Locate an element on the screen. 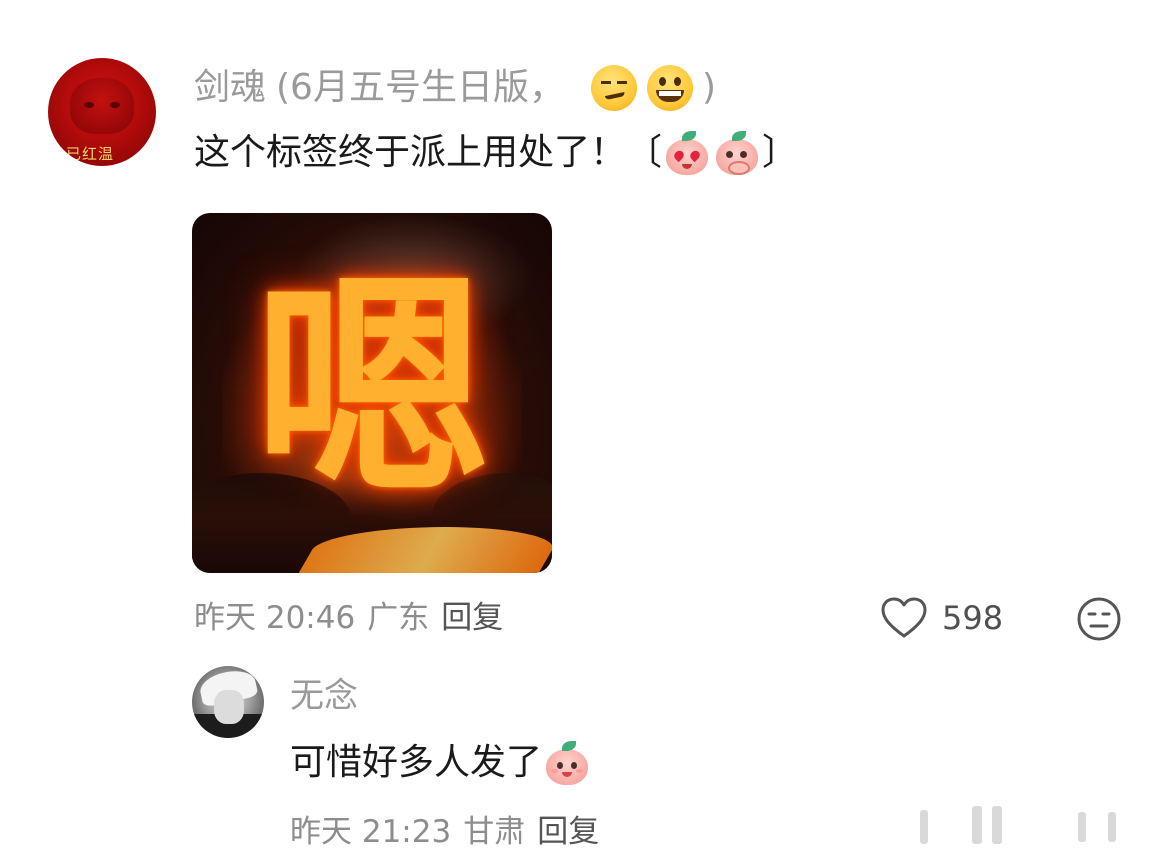 This screenshot has width=1170, height=851. emoji-bracket-open: 〔 is located at coordinates (644, 152).